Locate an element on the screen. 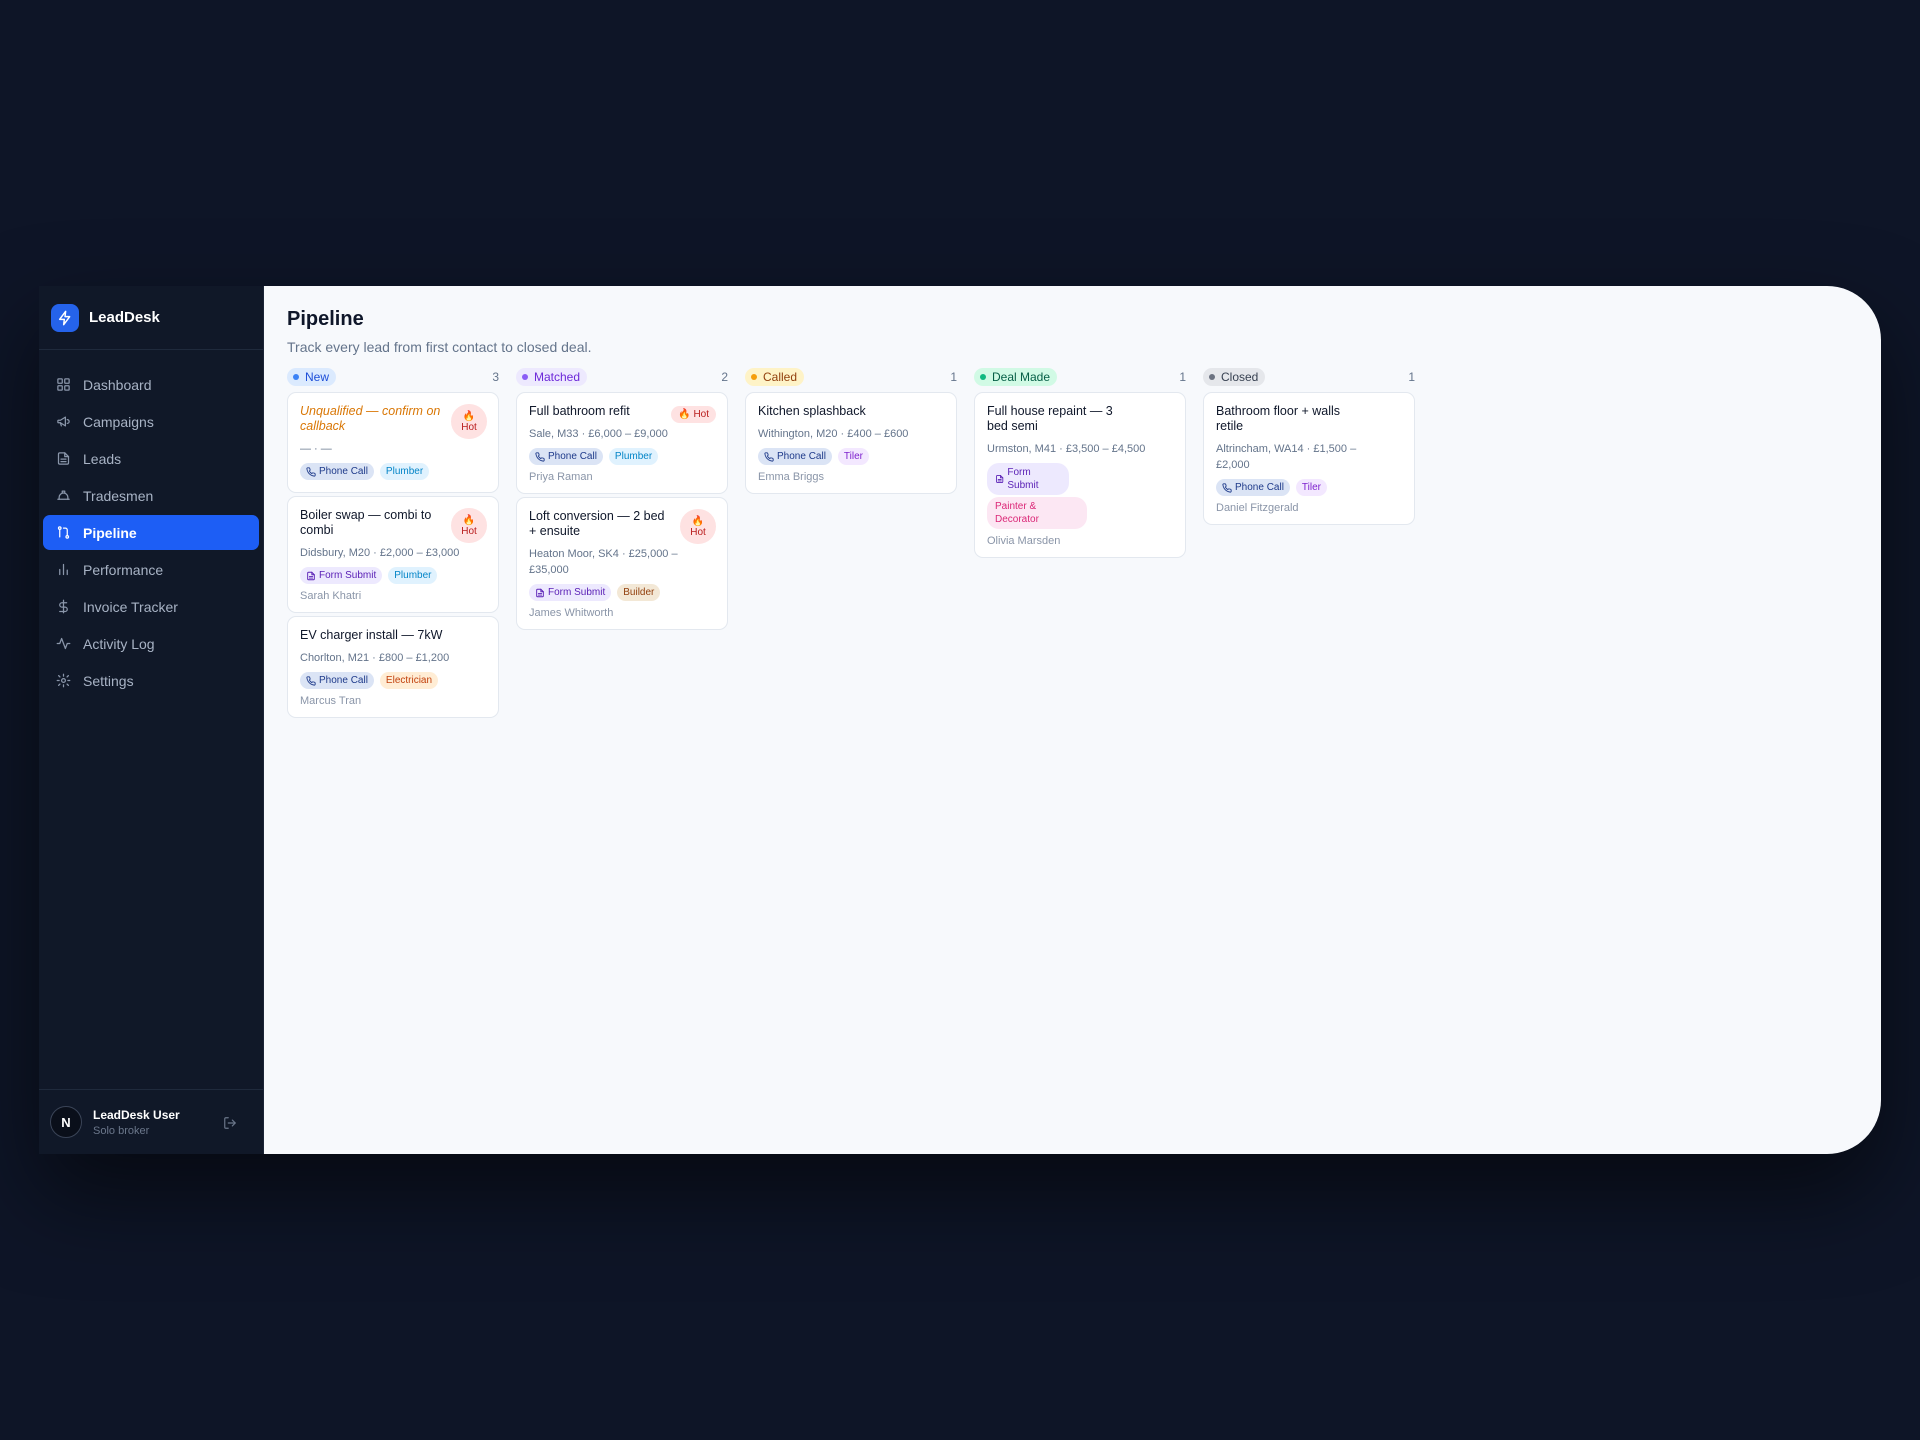  tag-label: Tiler is located at coordinates (853, 456).